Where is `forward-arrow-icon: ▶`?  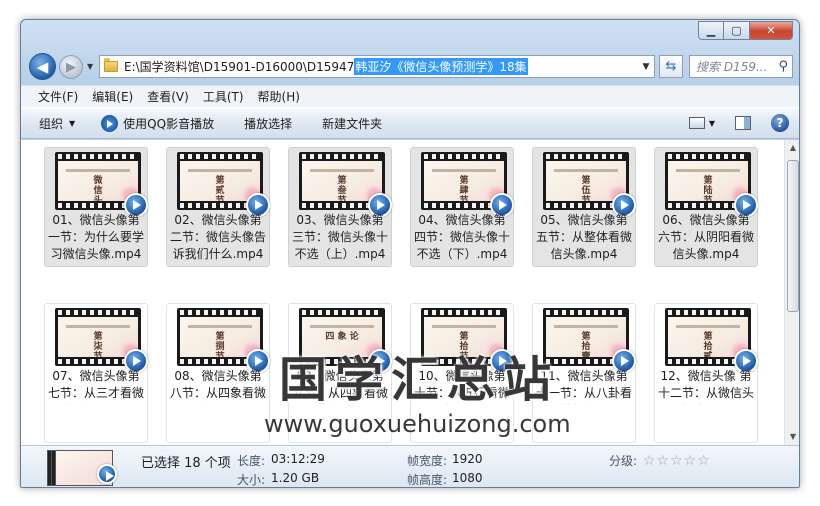 forward-arrow-icon: ▶ is located at coordinates (71, 67).